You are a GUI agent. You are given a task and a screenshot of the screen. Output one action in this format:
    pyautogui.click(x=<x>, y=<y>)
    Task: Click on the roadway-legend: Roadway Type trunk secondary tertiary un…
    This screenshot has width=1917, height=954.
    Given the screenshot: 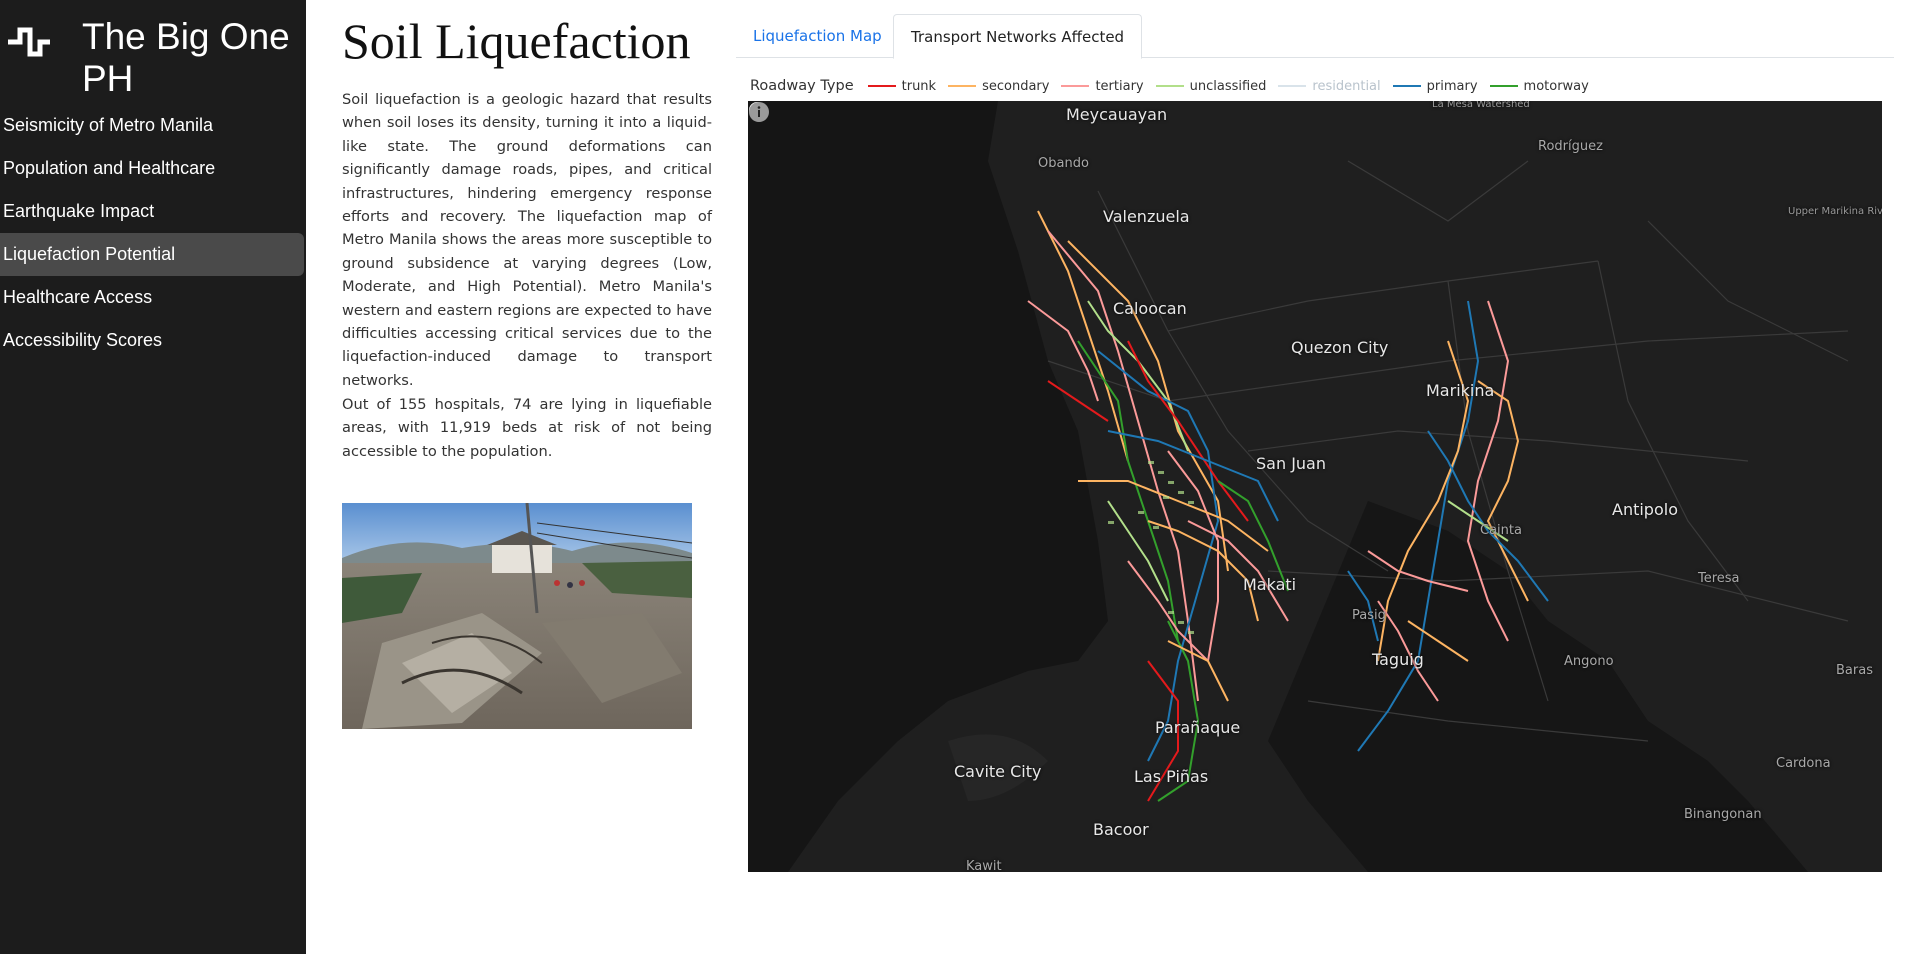 What is the action you would take?
    pyautogui.click(x=1175, y=86)
    